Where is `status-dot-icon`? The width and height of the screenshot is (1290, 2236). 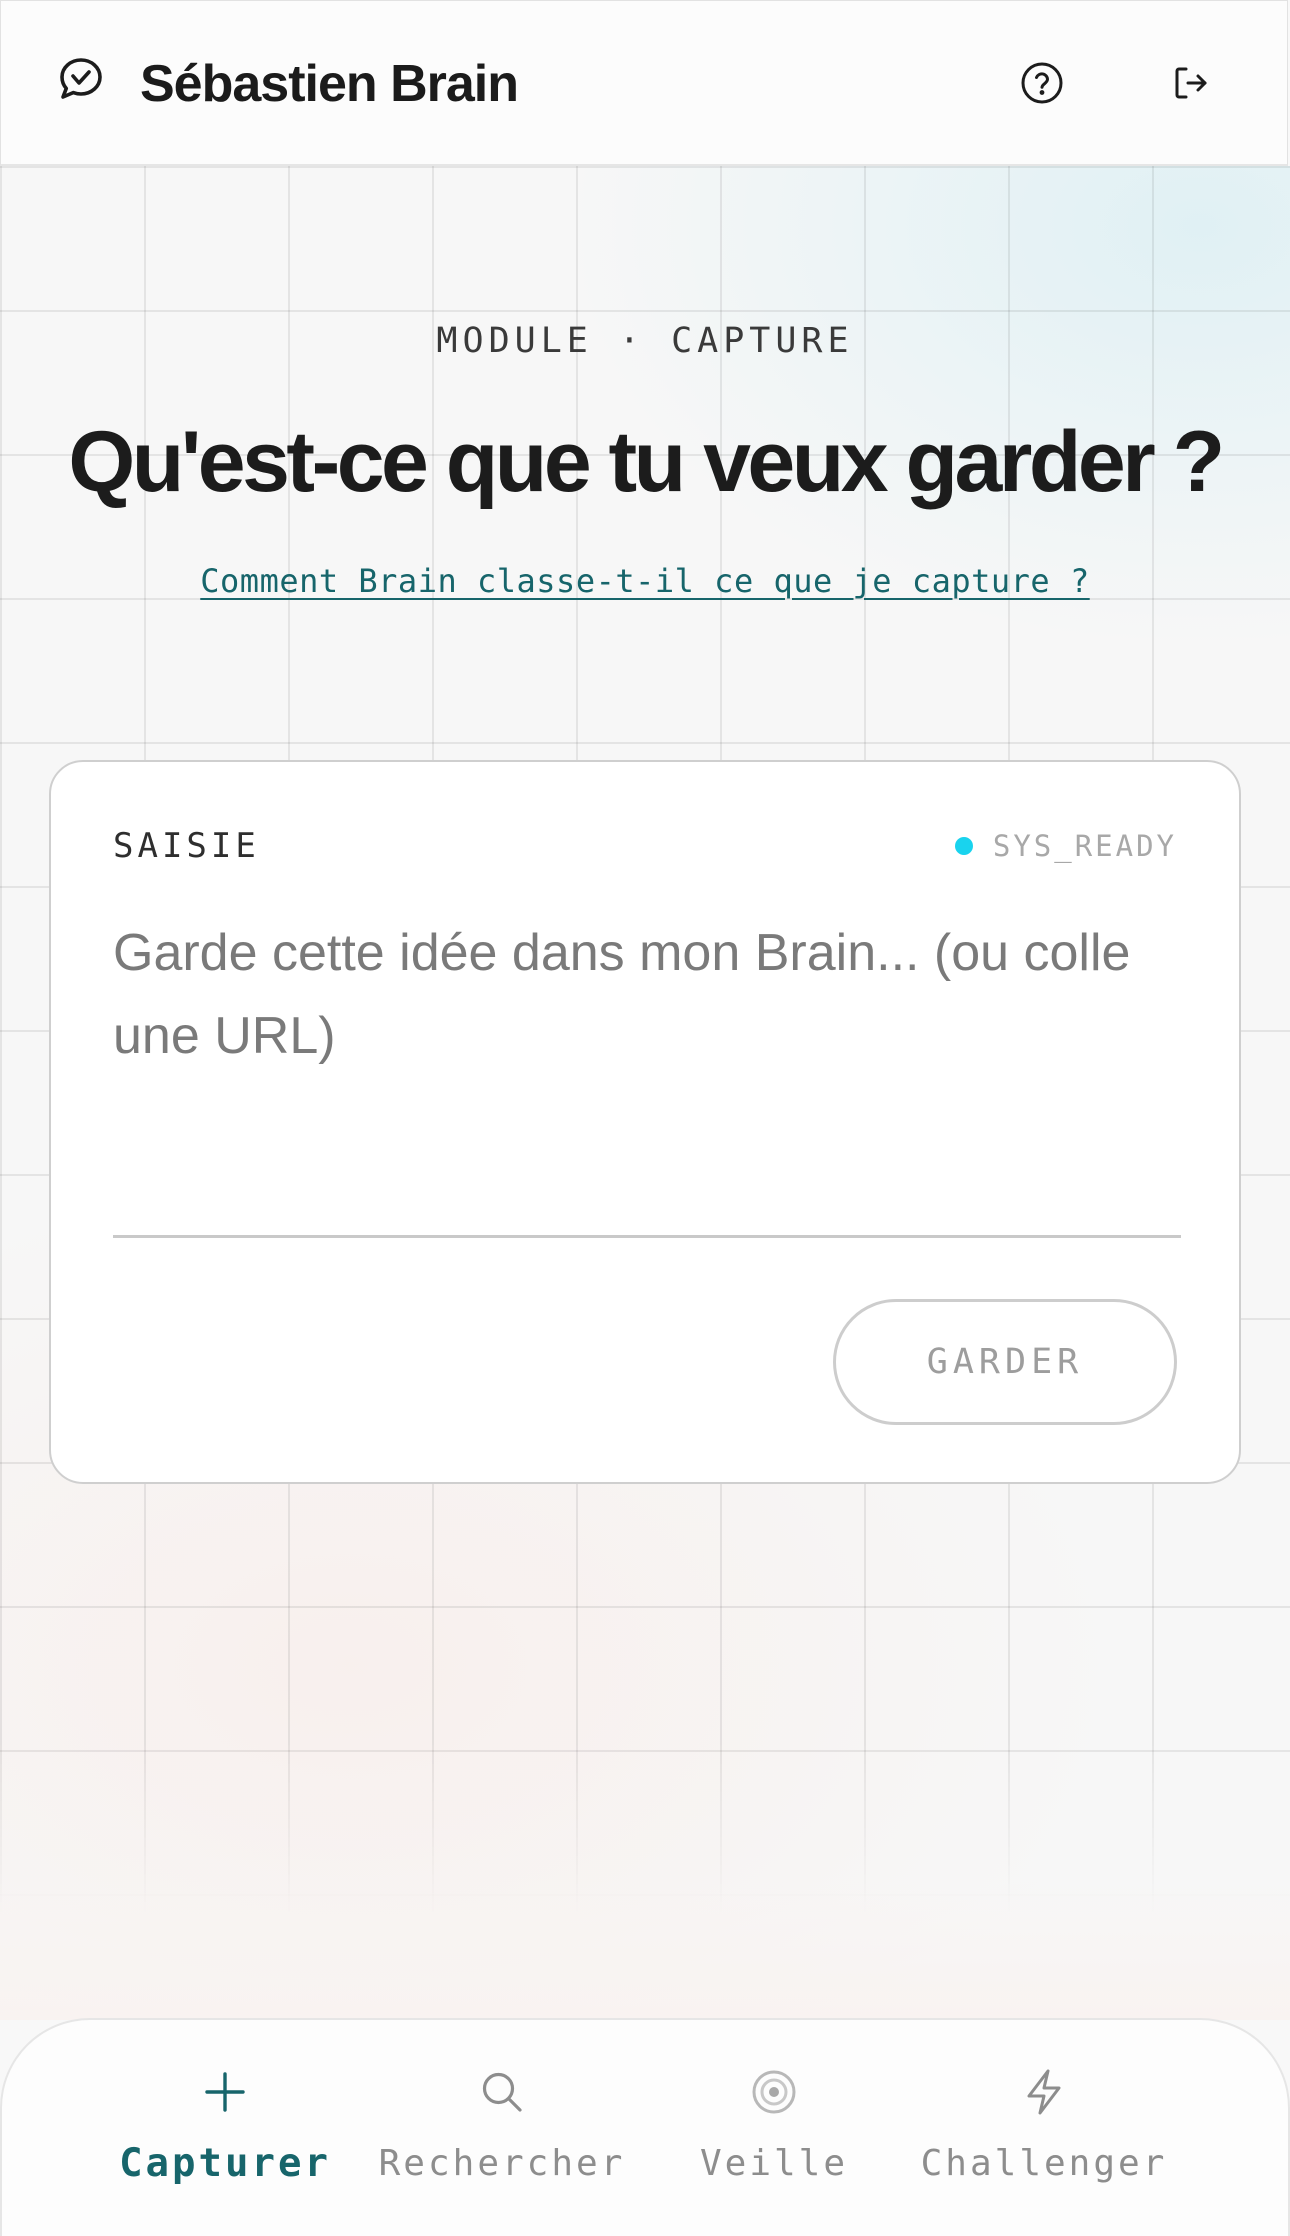 status-dot-icon is located at coordinates (963, 846).